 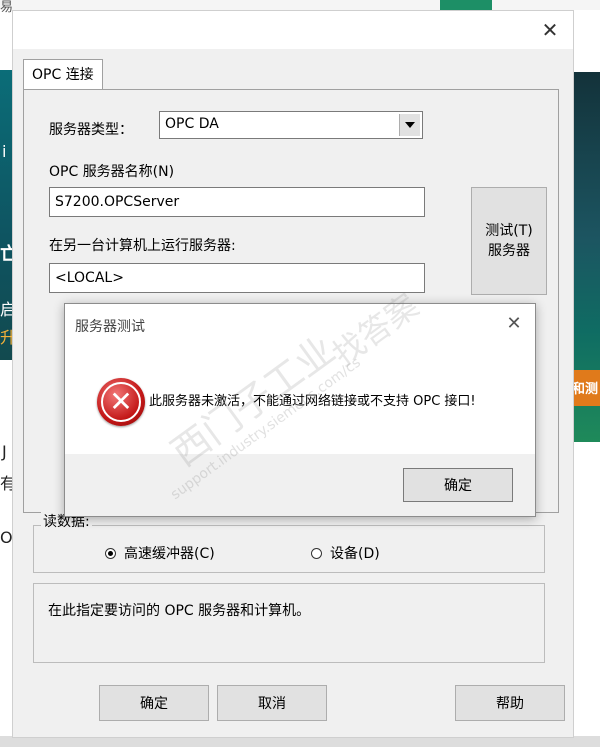 What do you see at coordinates (110, 553) in the screenshot?
I see `radio-checked-icon` at bounding box center [110, 553].